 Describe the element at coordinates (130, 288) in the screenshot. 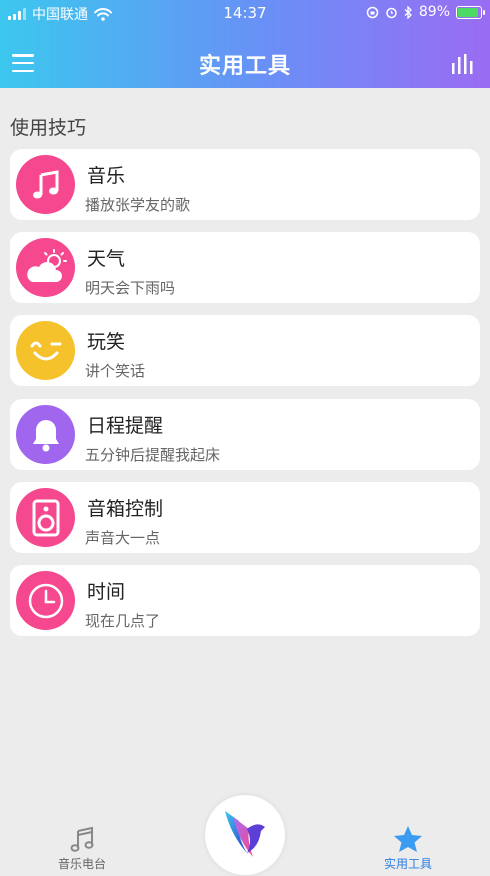

I see `tool-subtitle: 明天会下雨吗` at that location.